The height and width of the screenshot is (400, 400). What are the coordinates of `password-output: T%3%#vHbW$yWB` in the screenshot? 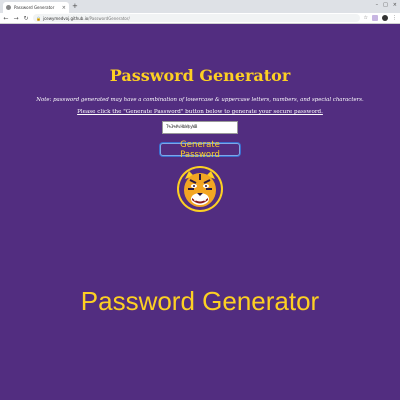 It's located at (200, 127).